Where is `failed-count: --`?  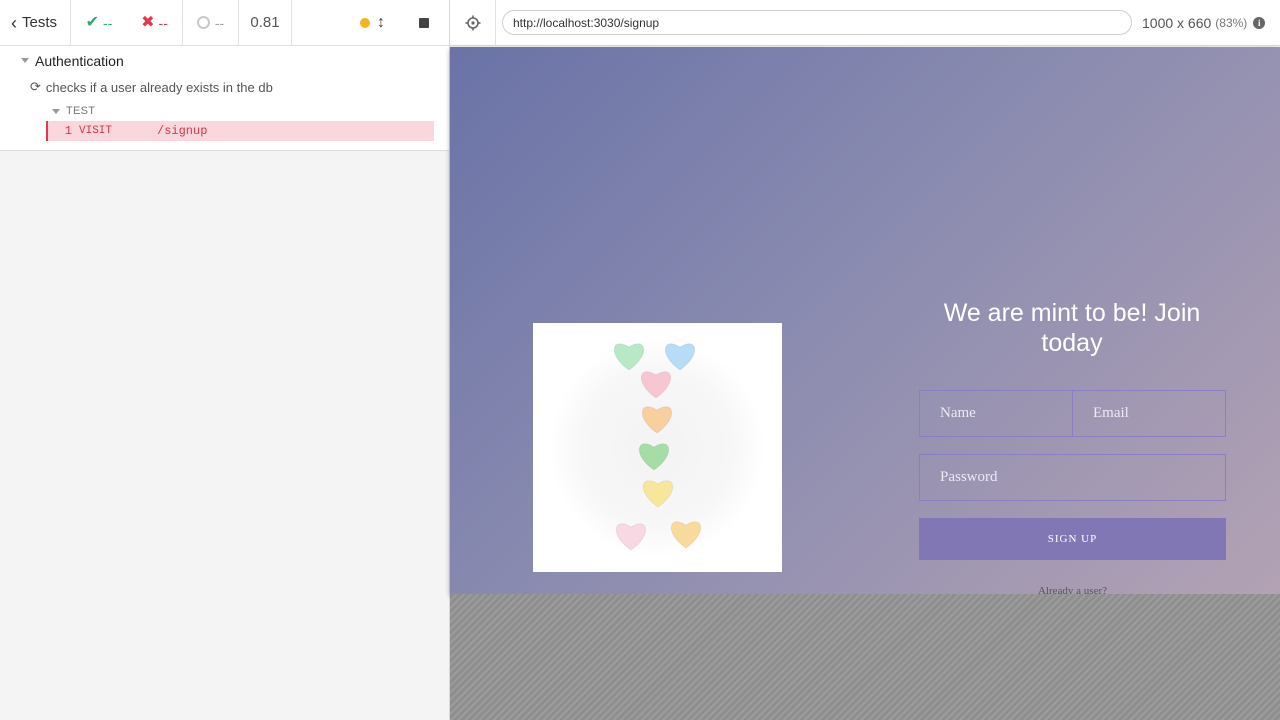 failed-count: -- is located at coordinates (163, 22).